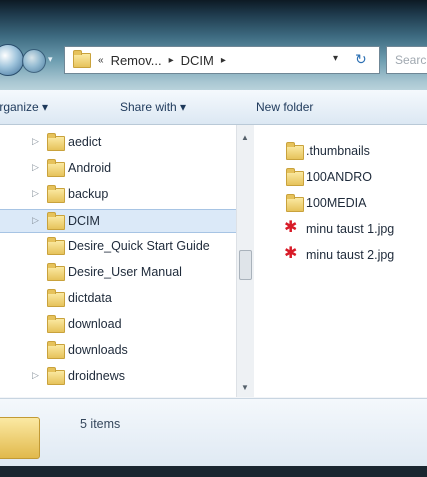  Describe the element at coordinates (213, 107) in the screenshot. I see `command-toolbar: Organize ▾ Share with ▾ New folder` at that location.